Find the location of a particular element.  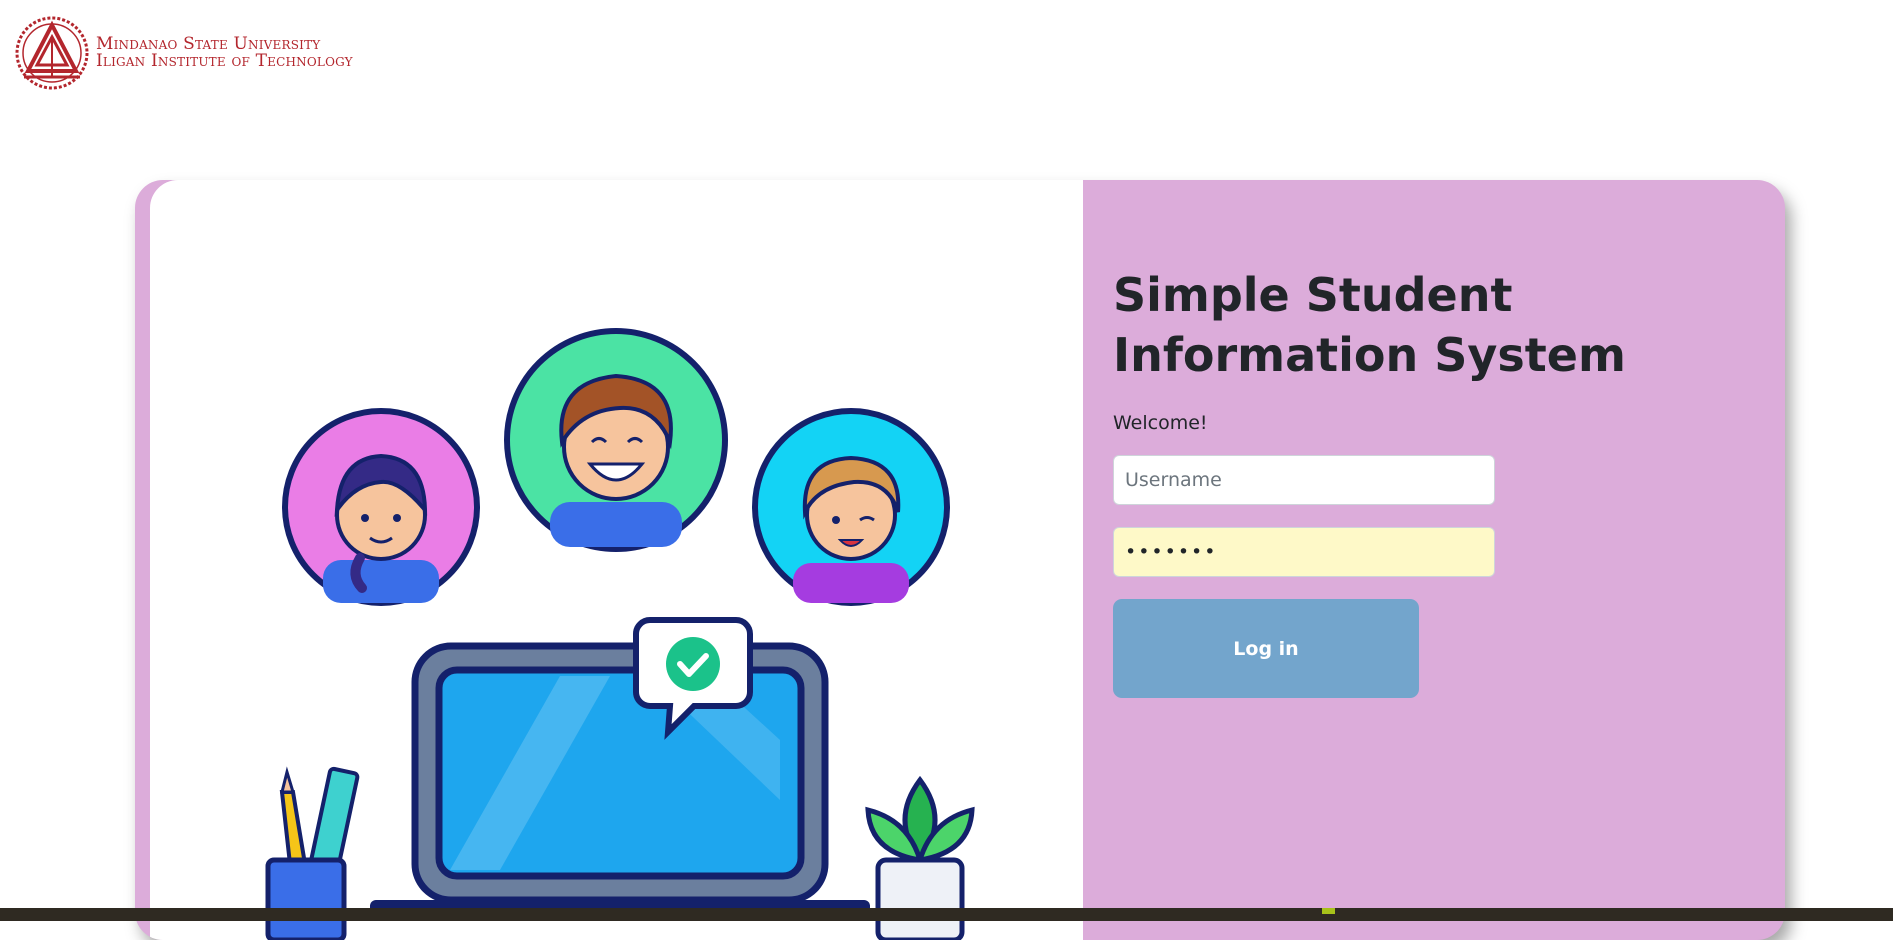

avatar-boy-icon is located at coordinates (616, 440).